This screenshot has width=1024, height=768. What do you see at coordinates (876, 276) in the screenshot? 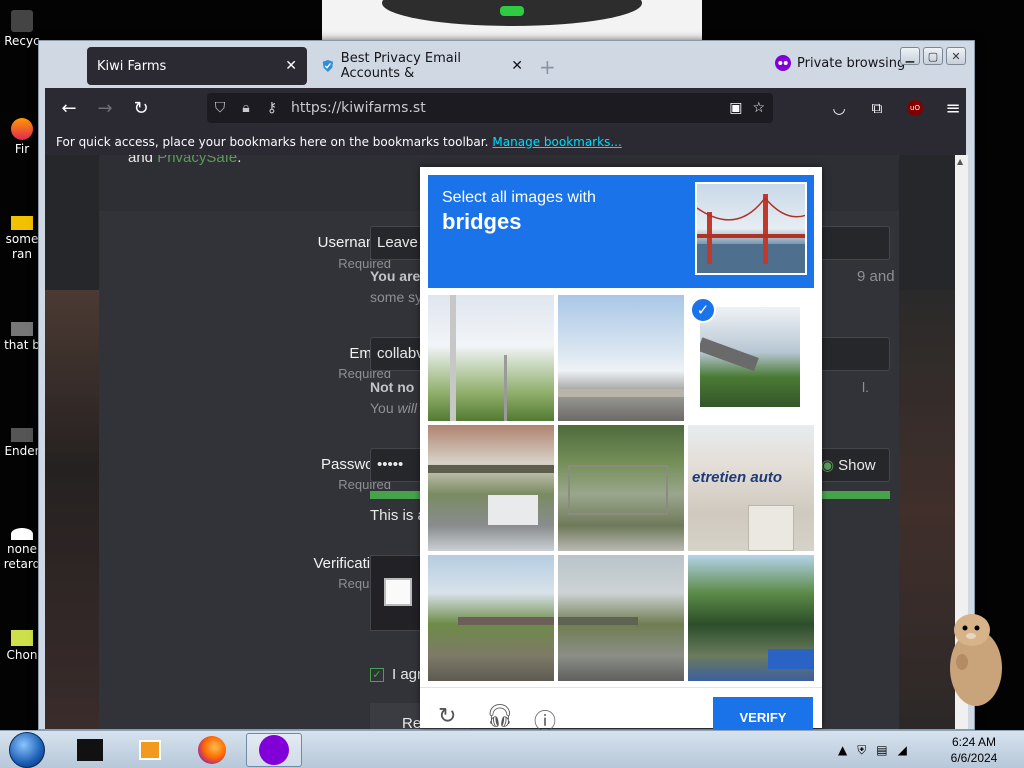
I see `username-hint-right: 9 and` at bounding box center [876, 276].